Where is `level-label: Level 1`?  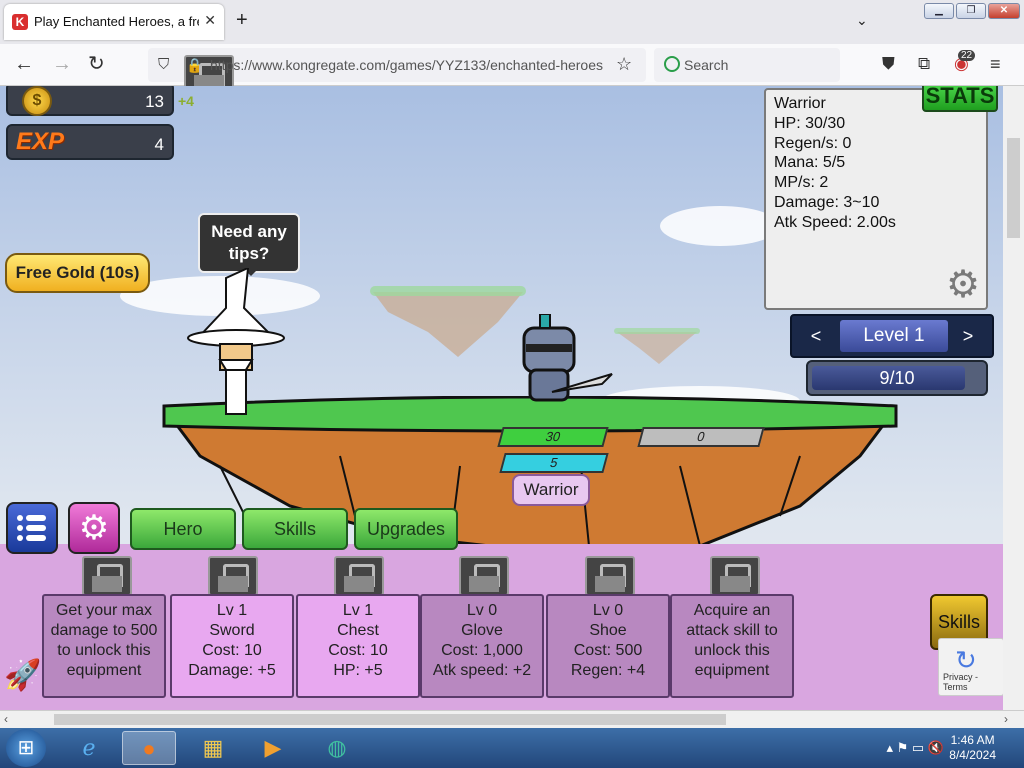
level-label: Level 1 is located at coordinates (894, 336).